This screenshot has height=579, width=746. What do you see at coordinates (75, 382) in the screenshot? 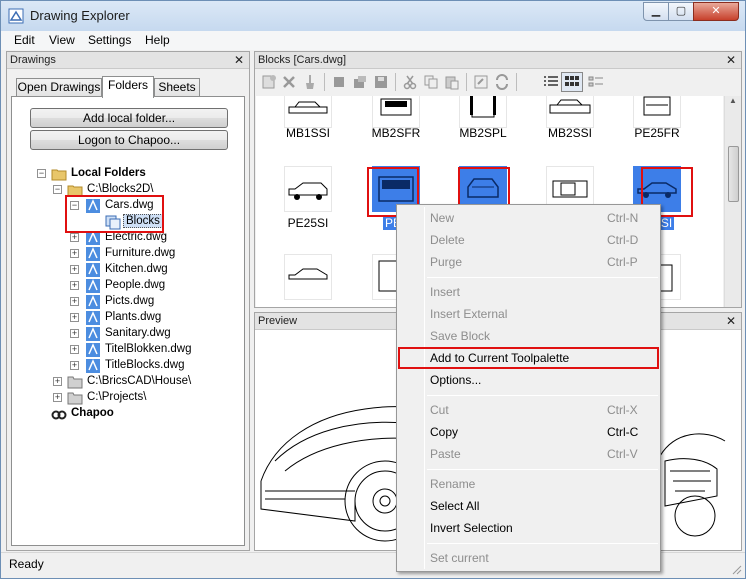
I see `folder-icon` at bounding box center [75, 382].